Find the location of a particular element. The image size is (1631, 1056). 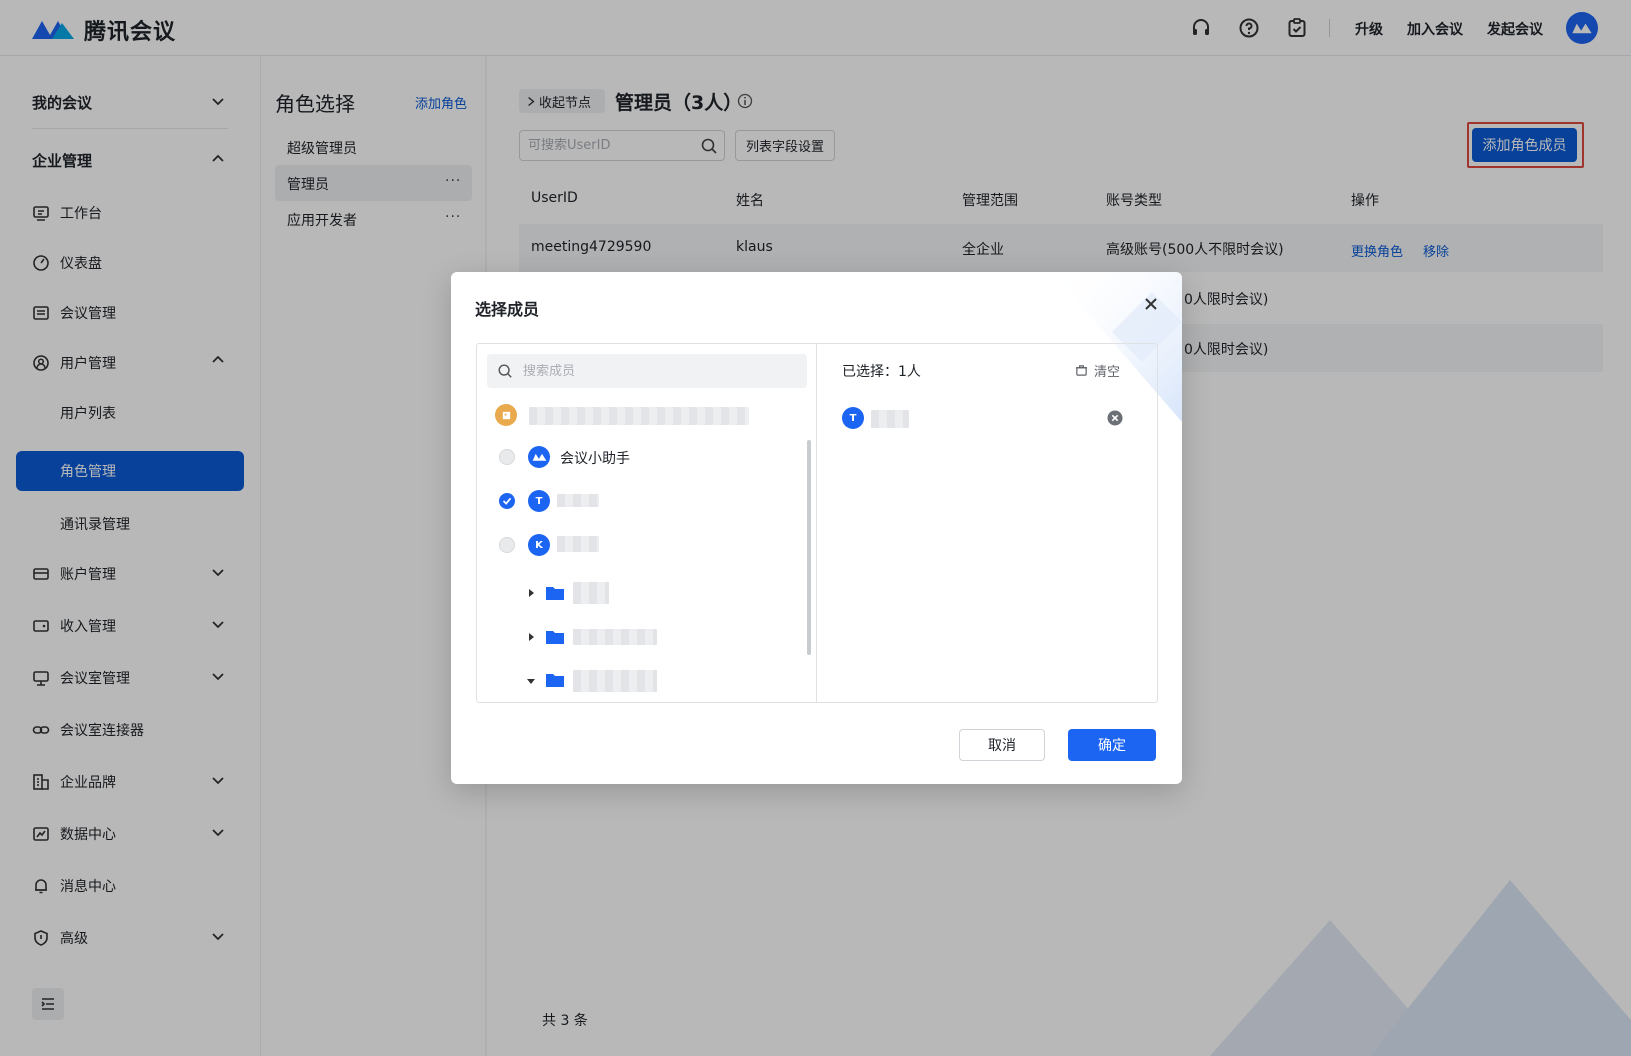

clear-button: 清空 is located at coordinates (1097, 370).